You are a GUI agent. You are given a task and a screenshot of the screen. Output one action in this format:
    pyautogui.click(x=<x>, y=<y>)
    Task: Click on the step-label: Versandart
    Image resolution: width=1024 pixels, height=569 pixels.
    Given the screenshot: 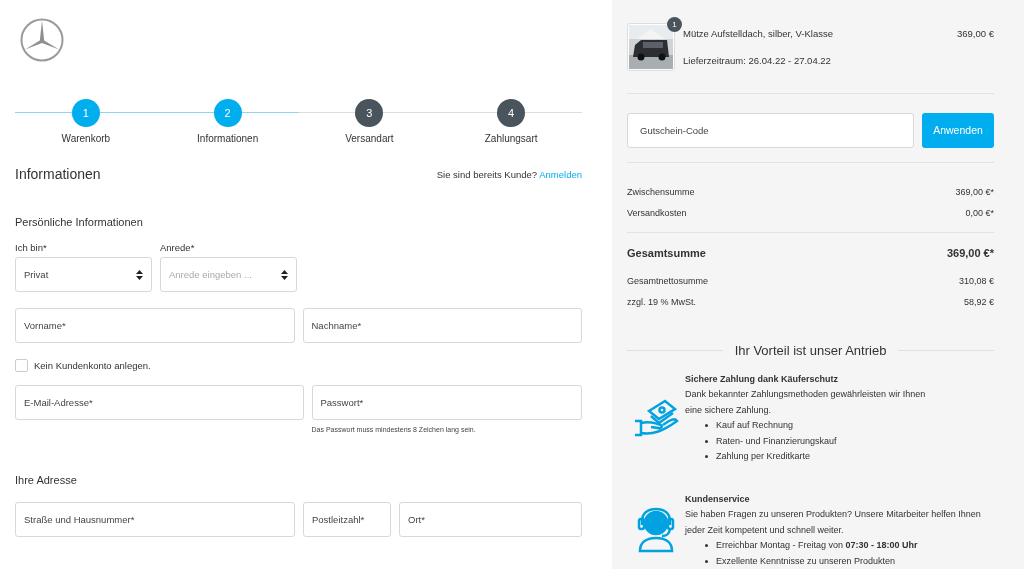 What is the action you would take?
    pyautogui.click(x=369, y=138)
    